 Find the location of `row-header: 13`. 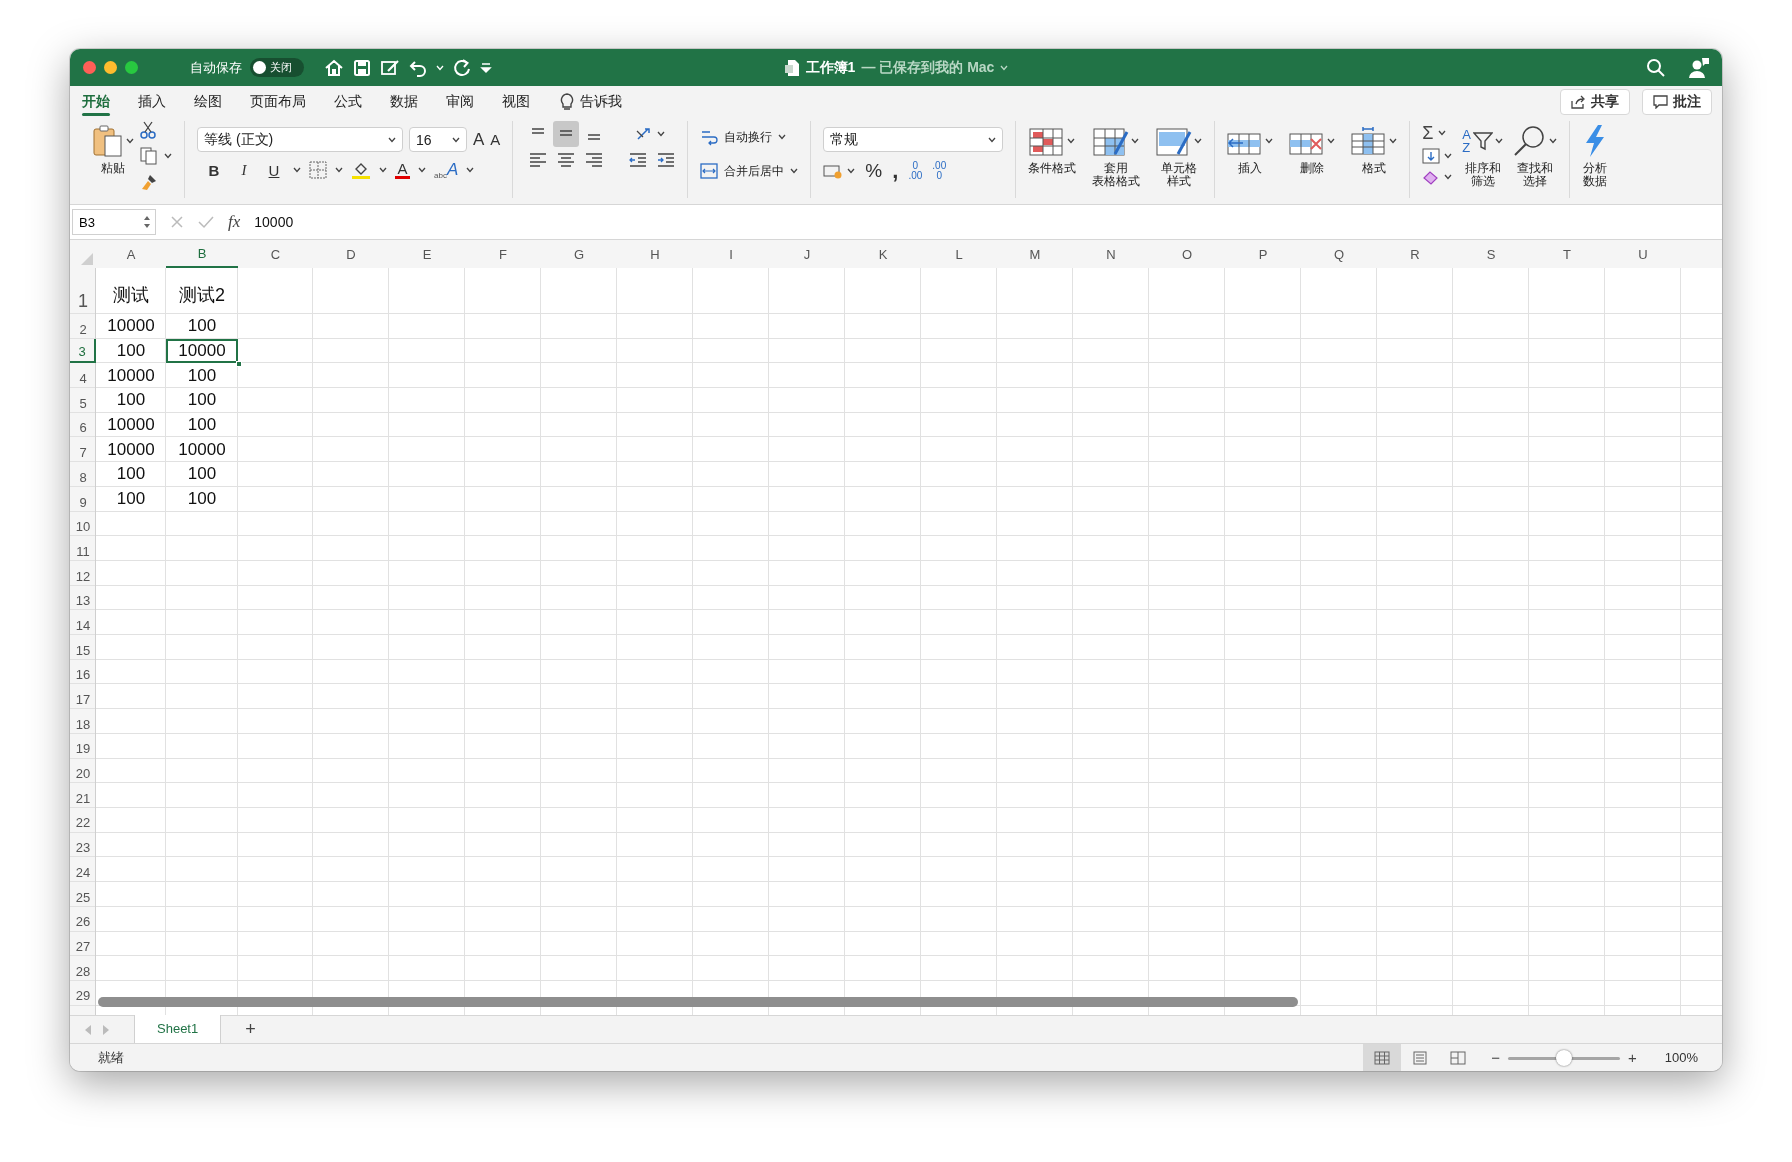

row-header: 13 is located at coordinates (83, 598).